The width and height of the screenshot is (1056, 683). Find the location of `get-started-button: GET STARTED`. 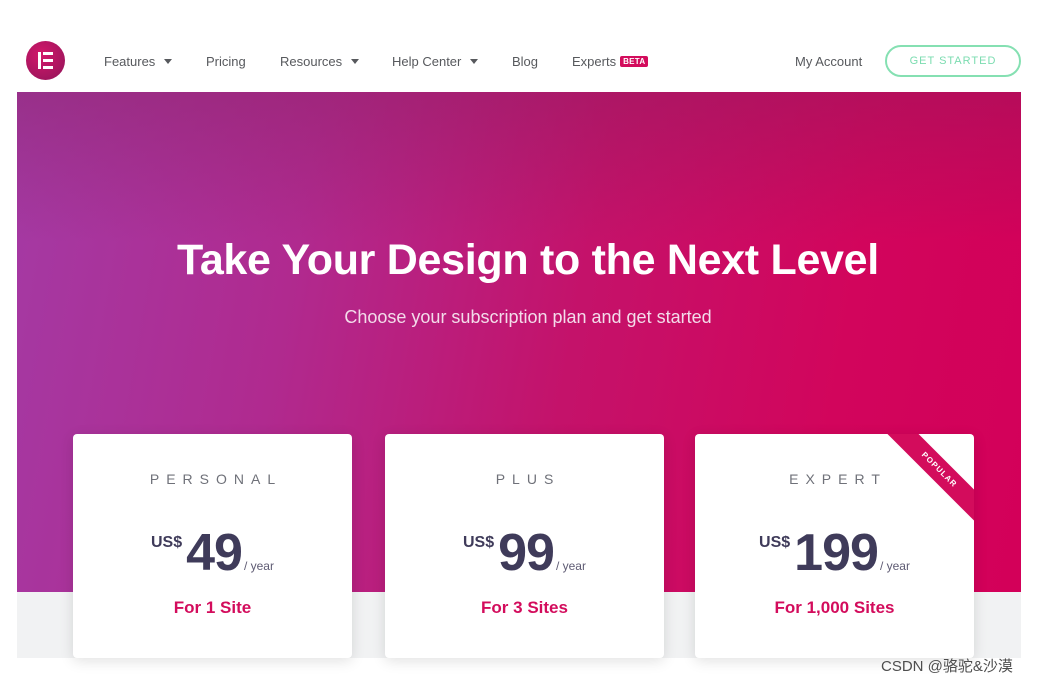

get-started-button: GET STARTED is located at coordinates (953, 61).